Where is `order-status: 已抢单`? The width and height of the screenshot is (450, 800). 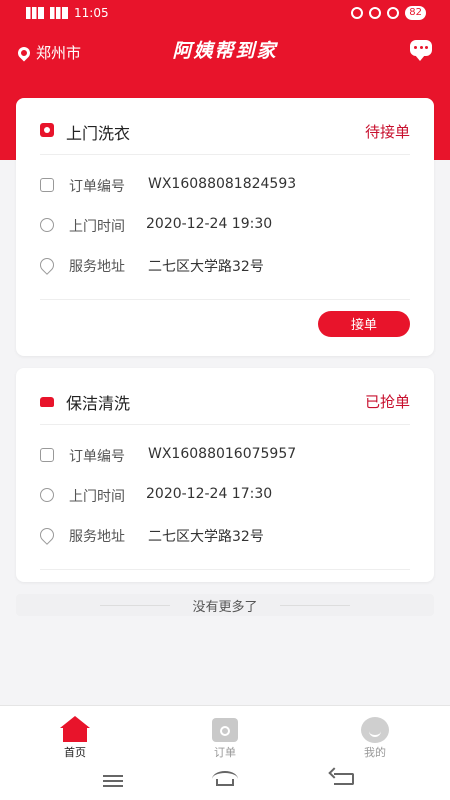
order-status: 已抢单 is located at coordinates (387, 402).